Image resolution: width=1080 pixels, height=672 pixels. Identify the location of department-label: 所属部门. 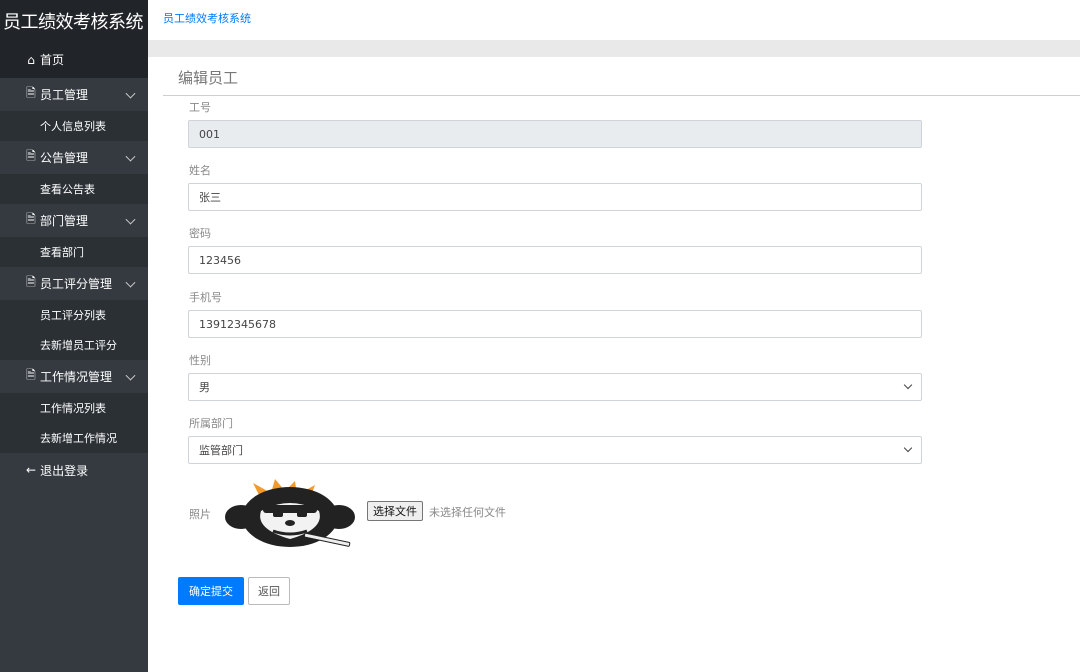
(211, 423).